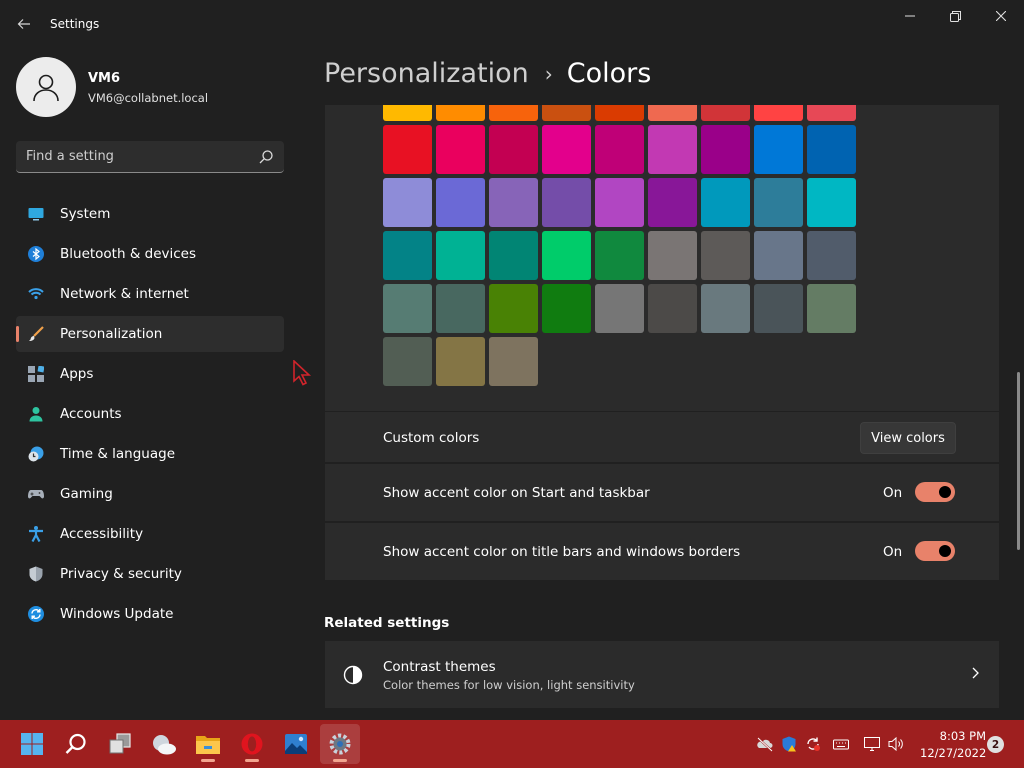 The height and width of the screenshot is (768, 1024). What do you see at coordinates (76, 744) in the screenshot?
I see `taskbar-search-button` at bounding box center [76, 744].